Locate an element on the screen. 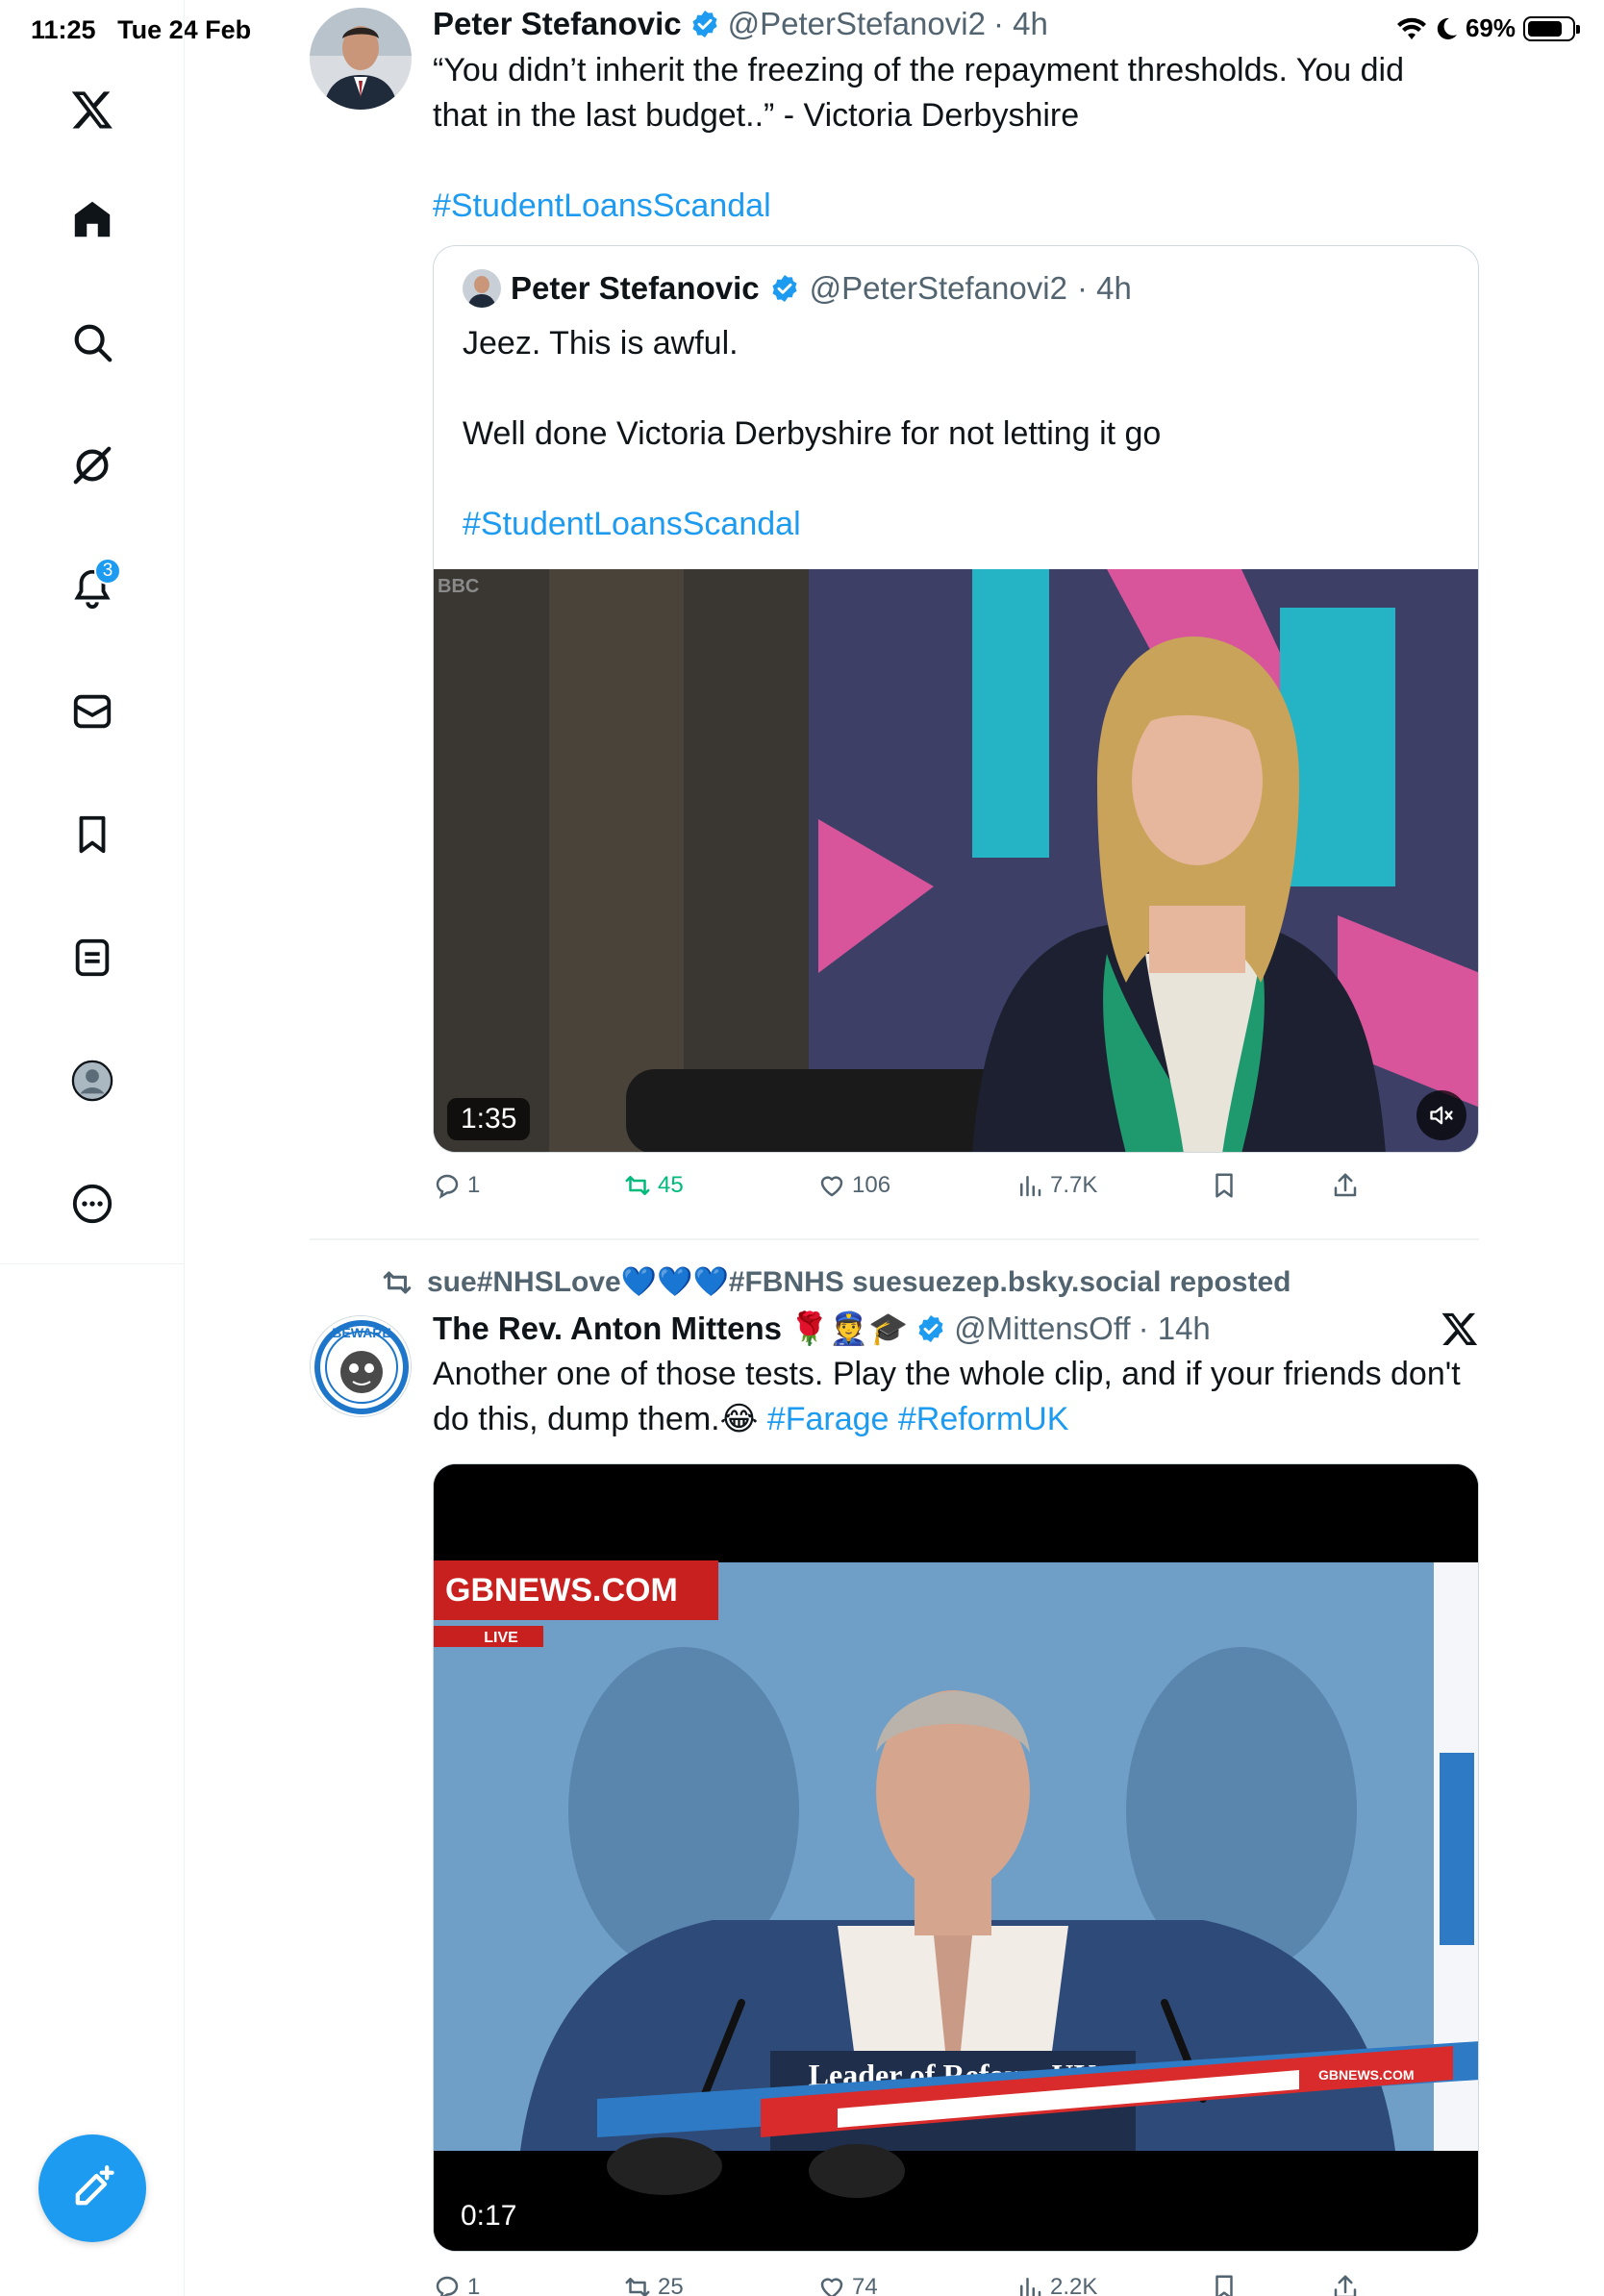  compose-icon is located at coordinates (94, 2185).